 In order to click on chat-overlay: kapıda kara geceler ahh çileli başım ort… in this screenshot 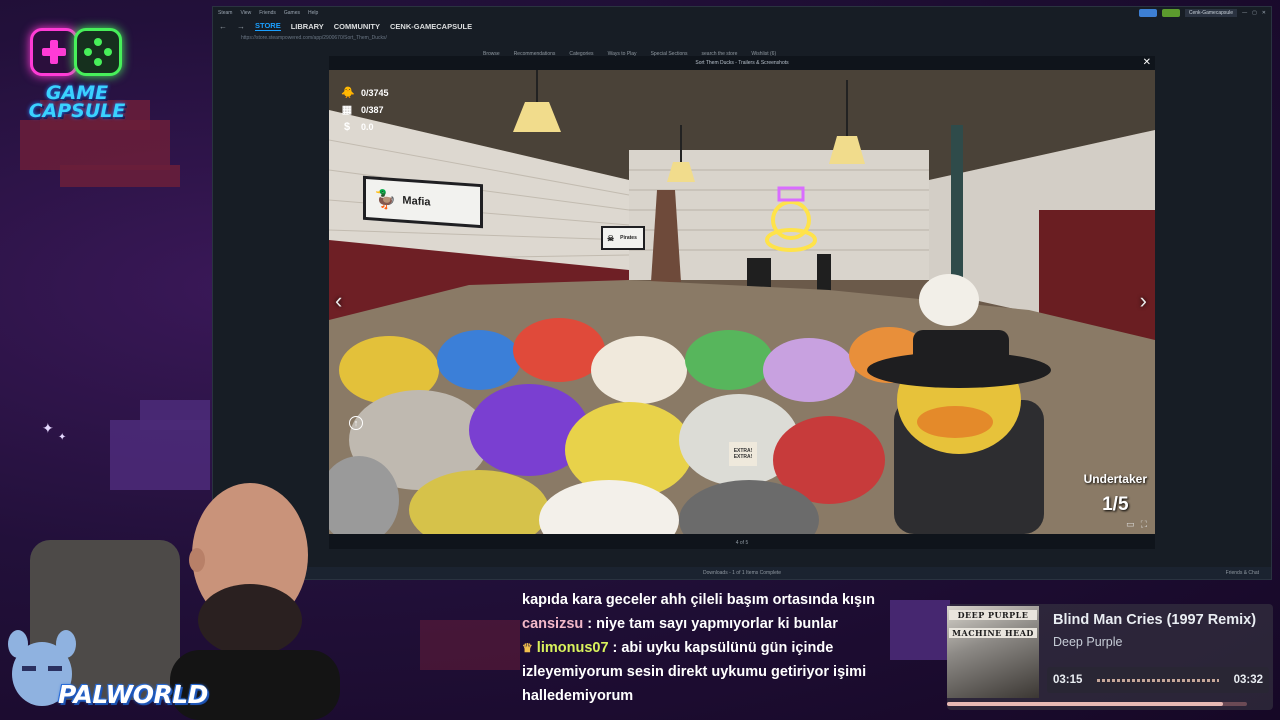, I will do `click(727, 648)`.